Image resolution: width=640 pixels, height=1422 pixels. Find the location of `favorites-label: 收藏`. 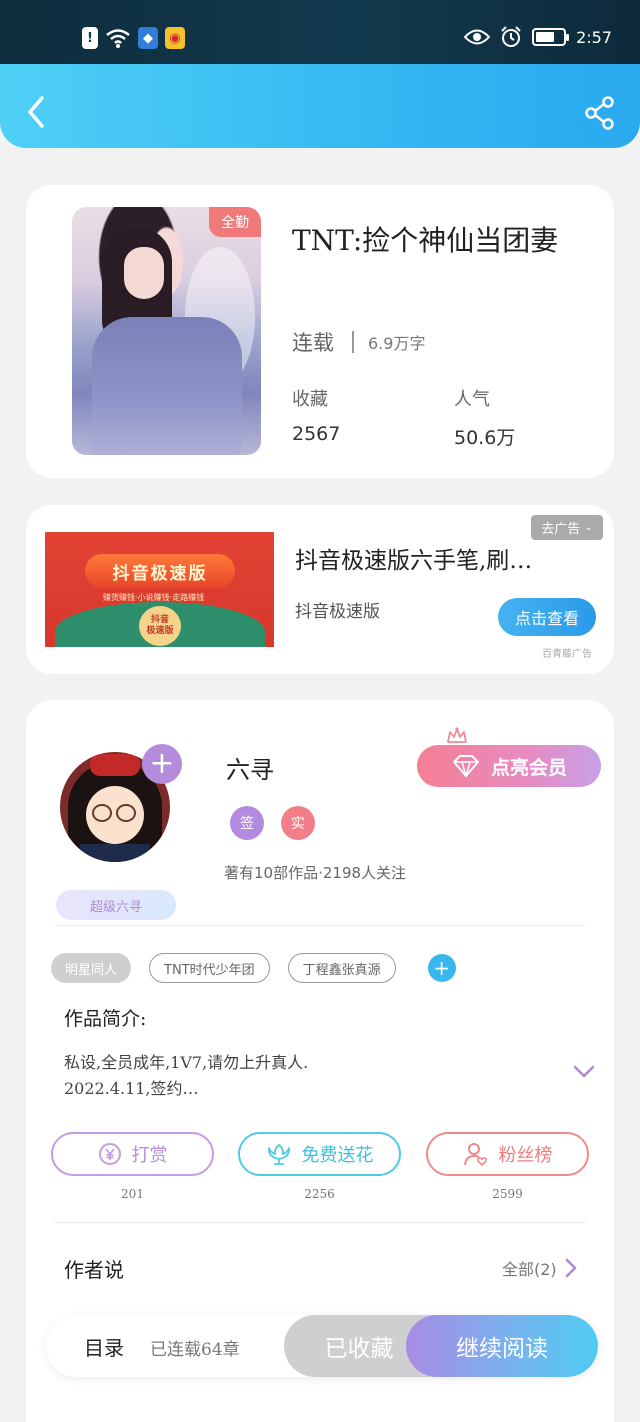

favorites-label: 收藏 is located at coordinates (310, 399).